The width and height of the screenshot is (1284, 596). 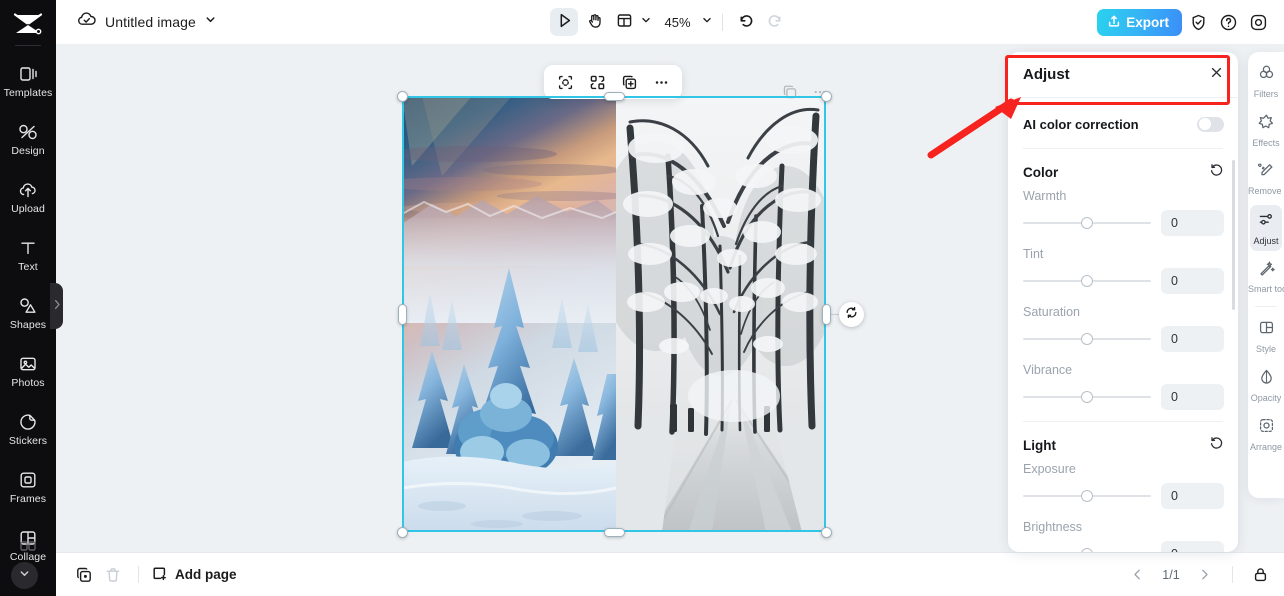 I want to click on text-t-icon, so click(x=28, y=248).